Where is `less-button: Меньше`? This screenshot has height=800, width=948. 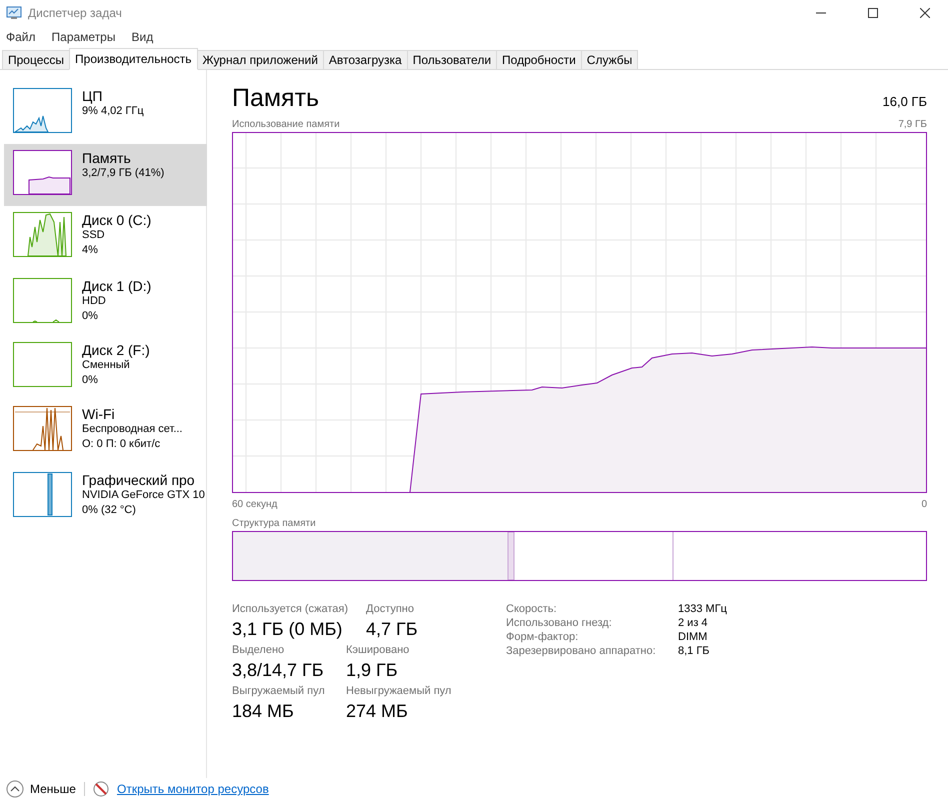 less-button: Меньше is located at coordinates (41, 789).